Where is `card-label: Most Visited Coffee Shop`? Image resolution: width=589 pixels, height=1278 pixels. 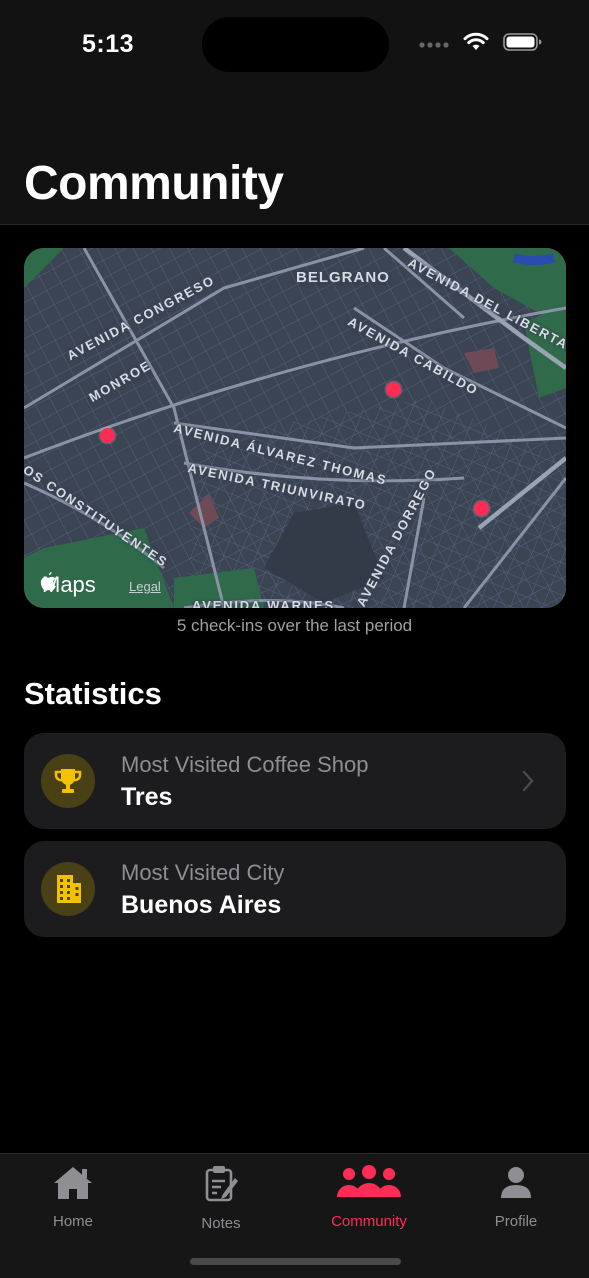
card-label: Most Visited Coffee Shop is located at coordinates (245, 764).